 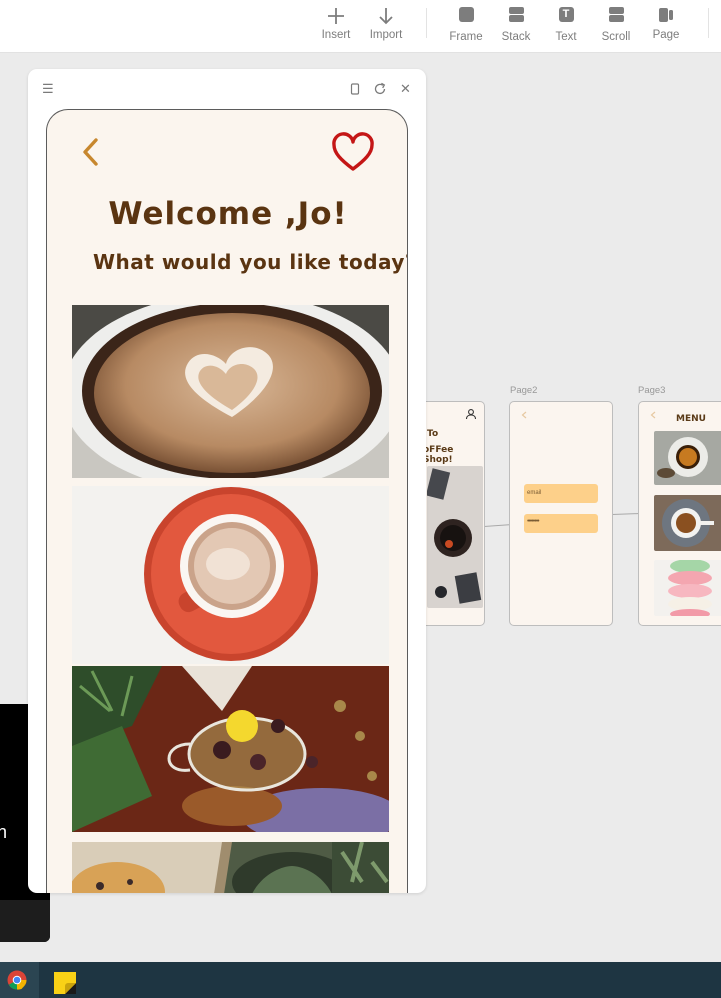 I want to click on stack-icon, so click(x=516, y=18).